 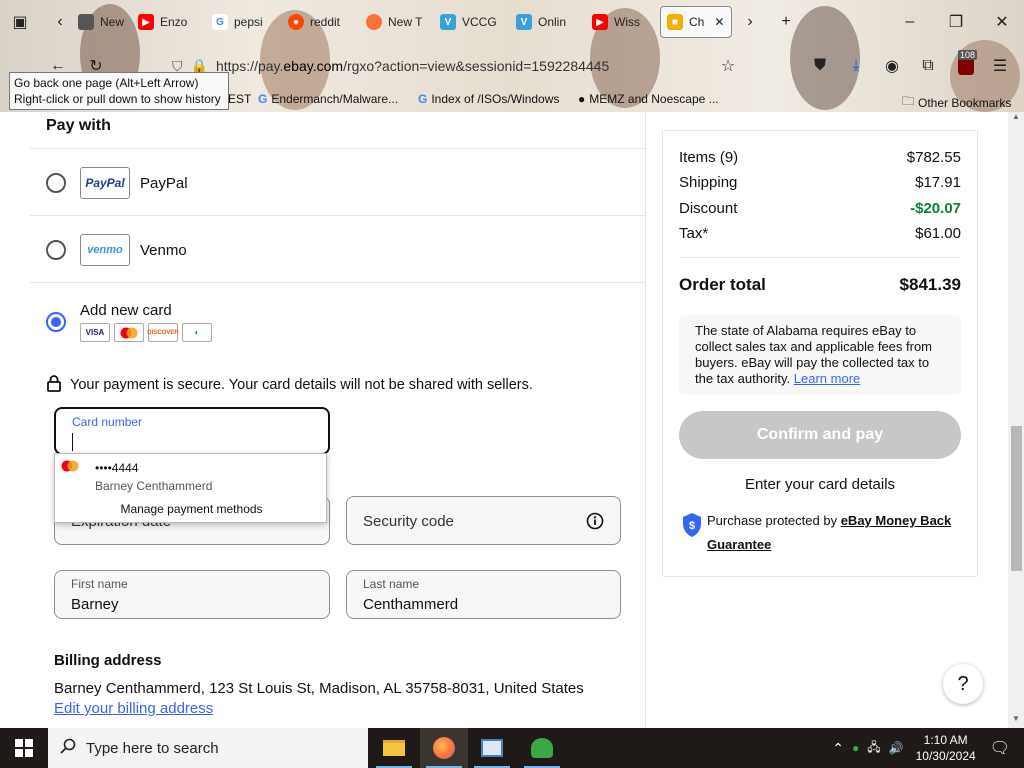 What do you see at coordinates (968, 55) in the screenshot?
I see `extension-badge: 108` at bounding box center [968, 55].